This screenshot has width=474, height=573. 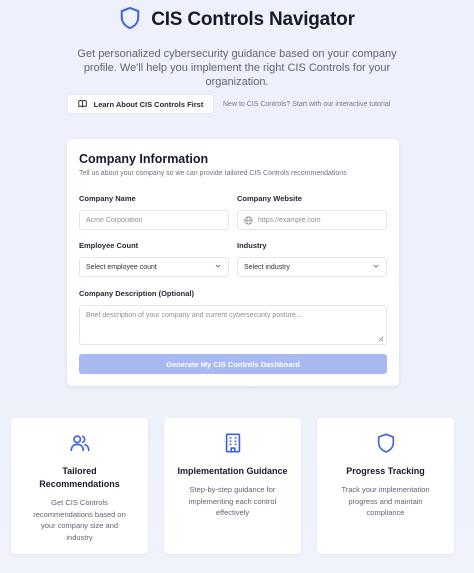 I want to click on employee-count-label: Employee Count, so click(x=109, y=245).